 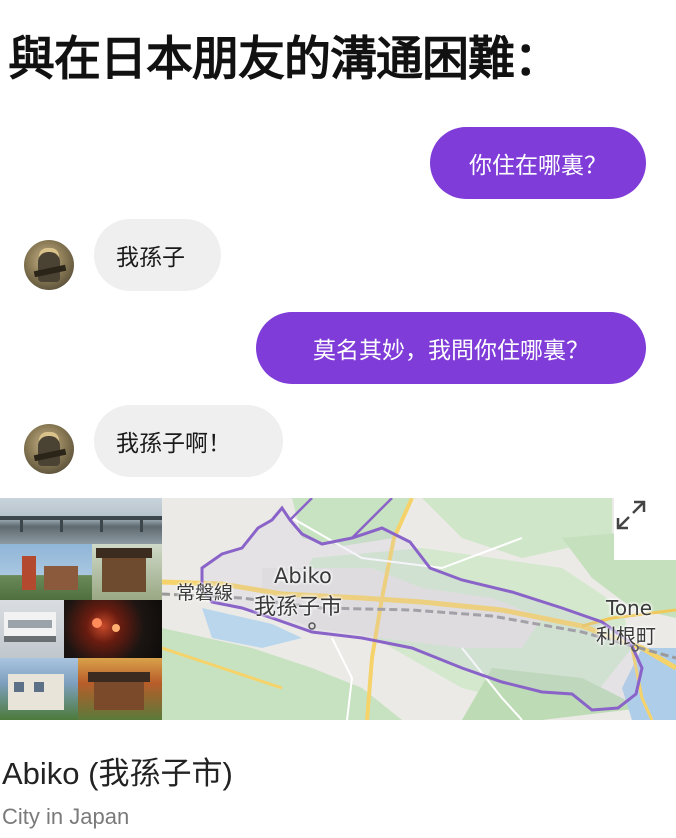 I want to click on incoming-message-bubble: 我孫子, so click(x=157, y=255).